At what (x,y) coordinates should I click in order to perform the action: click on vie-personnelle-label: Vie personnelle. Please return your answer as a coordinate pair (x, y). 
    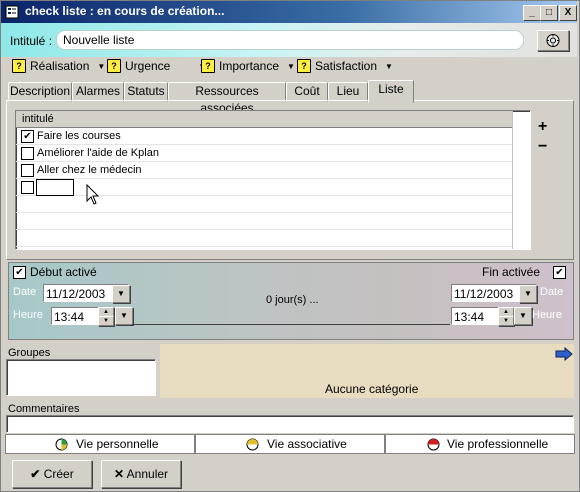
    Looking at the image, I should click on (117, 444).